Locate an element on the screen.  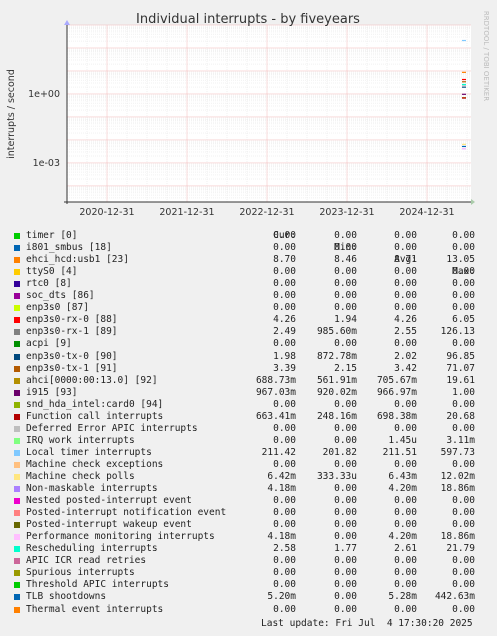
legend-header: Cur: Min: Avg: Max: is located at coordinates (248, 247).